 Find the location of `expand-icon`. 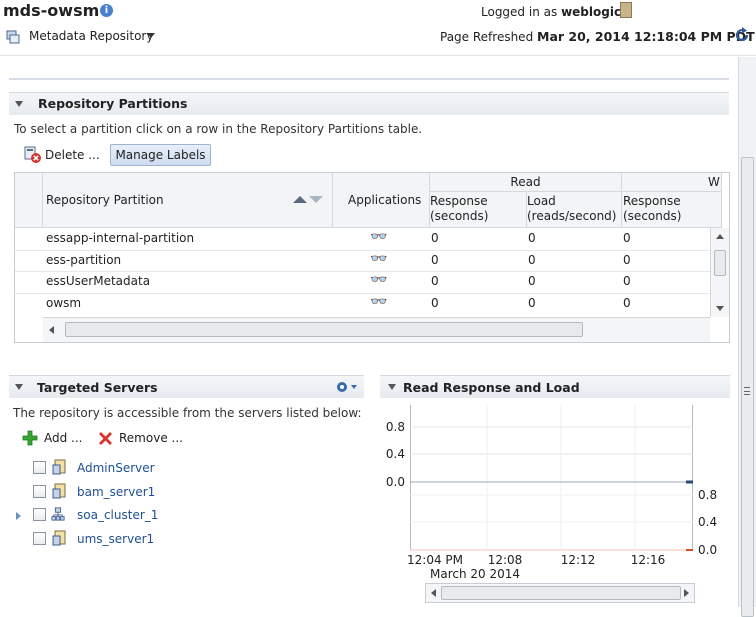

expand-icon is located at coordinates (18, 516).